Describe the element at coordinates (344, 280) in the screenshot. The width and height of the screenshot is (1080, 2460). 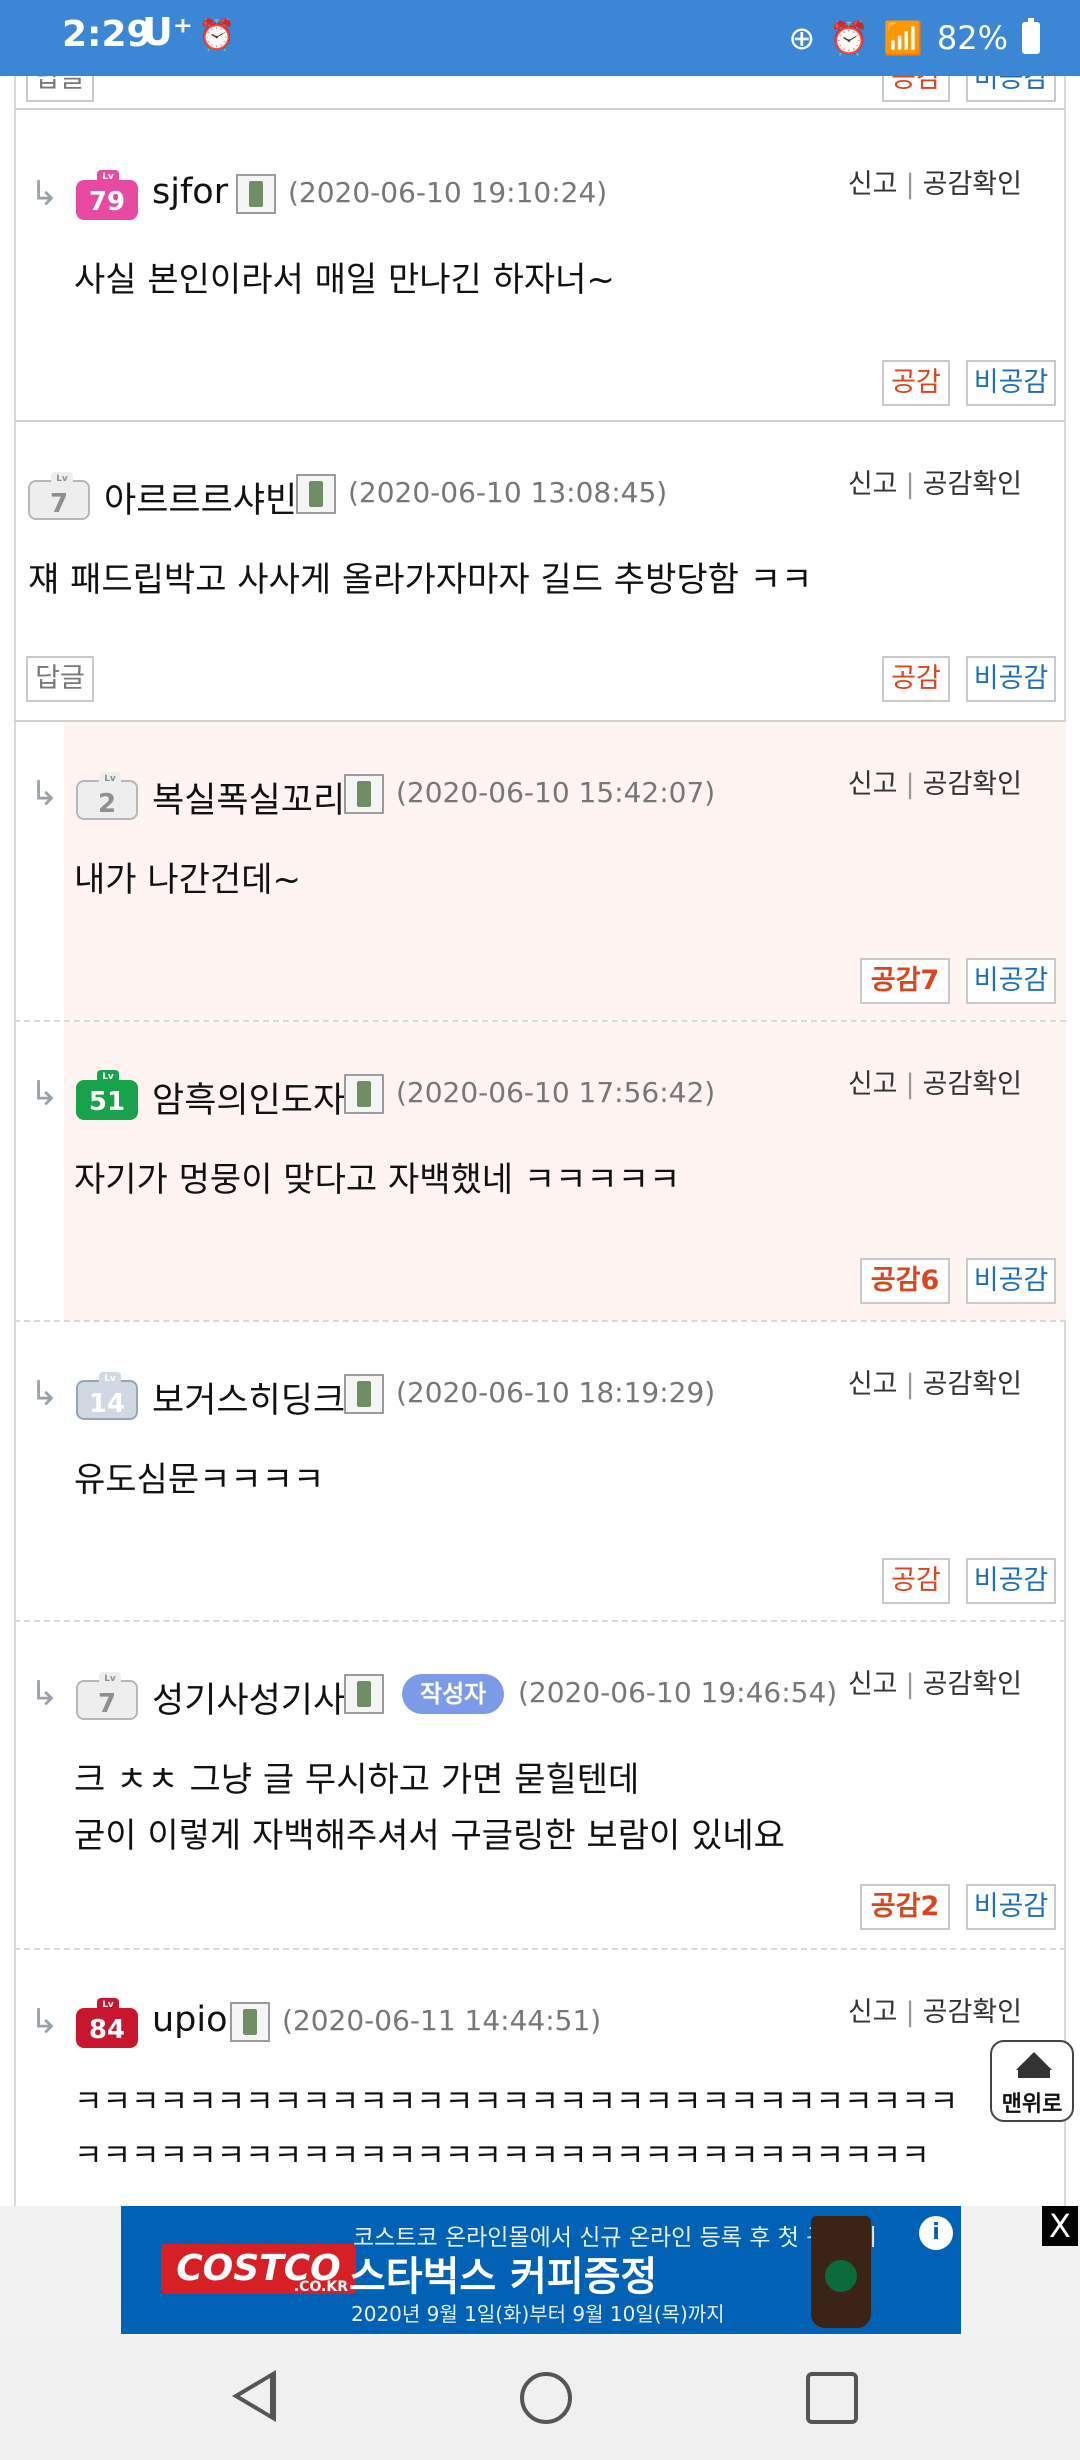
I see `comment-text: 사실 본인이라서 매일 만나긴 하자너~` at that location.